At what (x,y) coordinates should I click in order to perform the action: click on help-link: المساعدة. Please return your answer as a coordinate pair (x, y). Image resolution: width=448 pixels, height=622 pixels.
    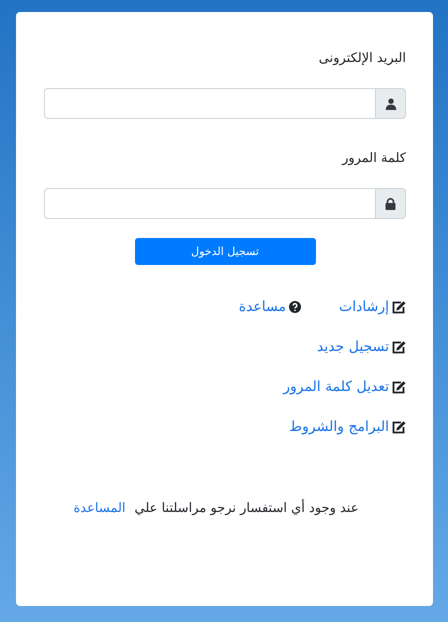
    Looking at the image, I should click on (100, 509).